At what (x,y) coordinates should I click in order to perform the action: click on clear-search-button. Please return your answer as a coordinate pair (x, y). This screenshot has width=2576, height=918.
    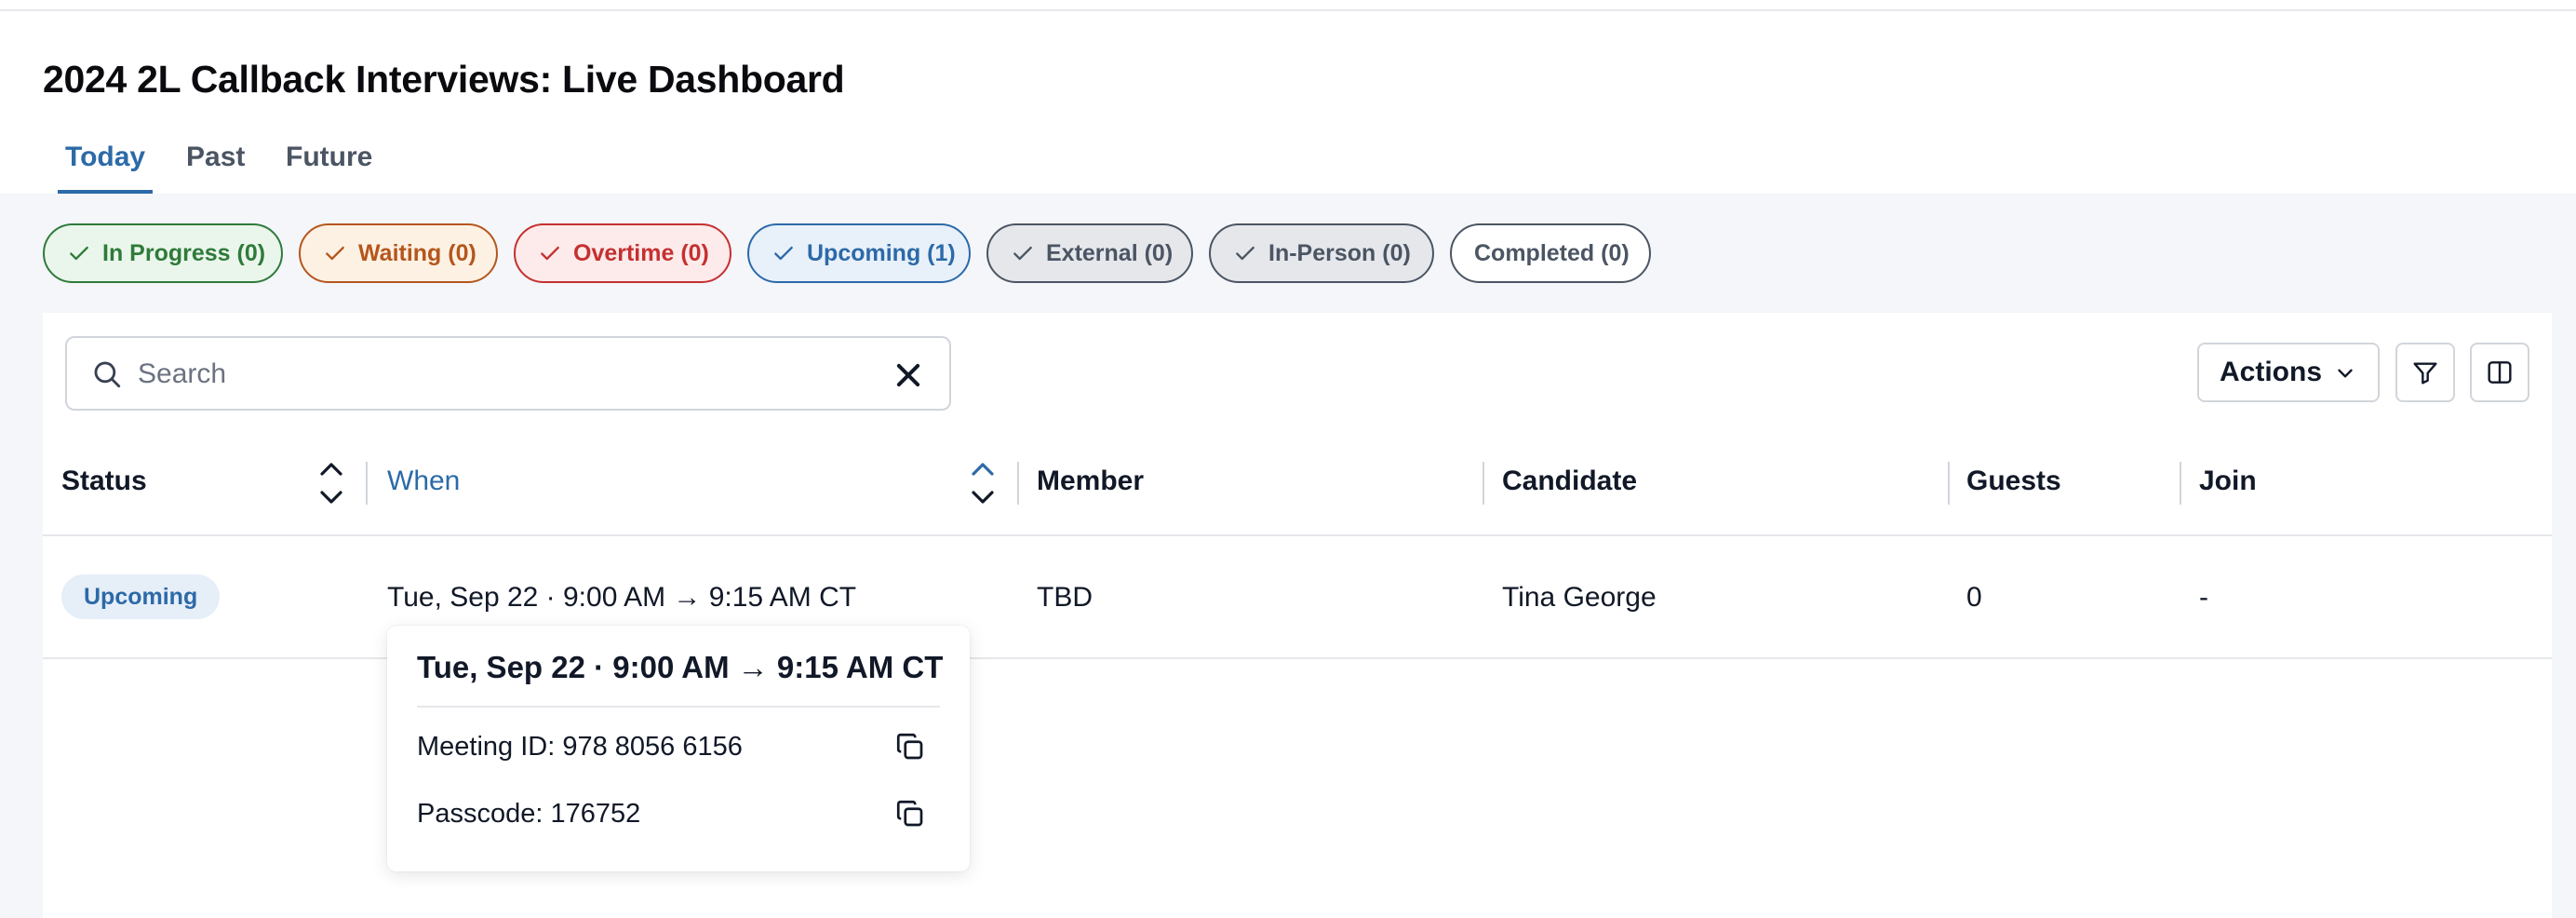
    Looking at the image, I should click on (908, 375).